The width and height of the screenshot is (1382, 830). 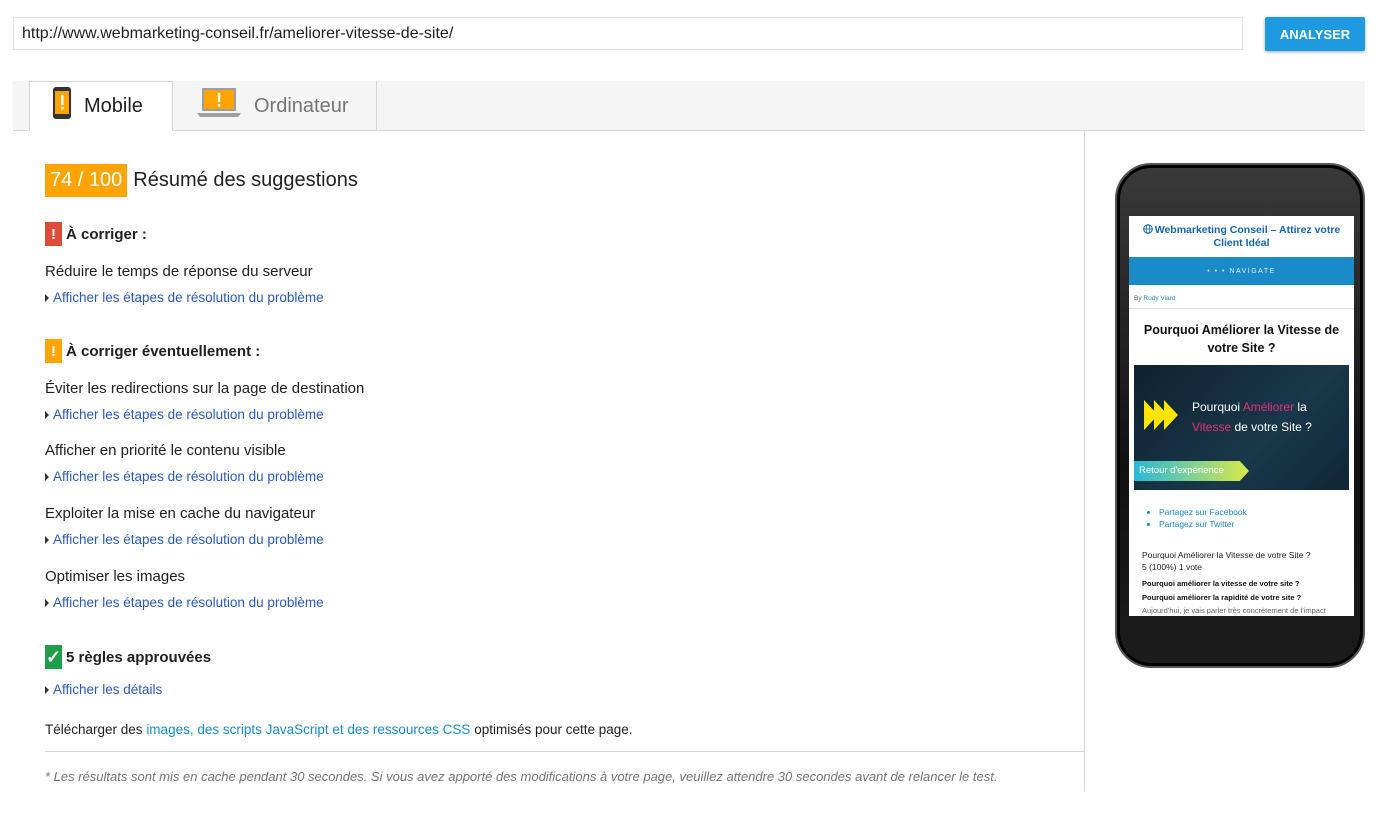 What do you see at coordinates (1256, 512) in the screenshot?
I see `share-facebook-link: Partagez sur Facebook` at bounding box center [1256, 512].